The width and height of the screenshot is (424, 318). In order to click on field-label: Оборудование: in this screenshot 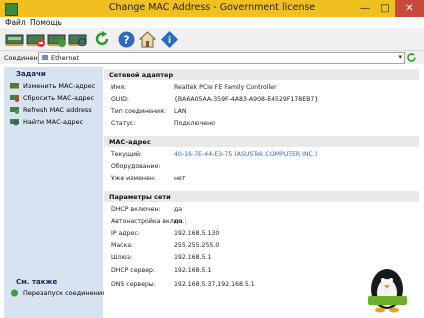, I will do `click(136, 166)`.